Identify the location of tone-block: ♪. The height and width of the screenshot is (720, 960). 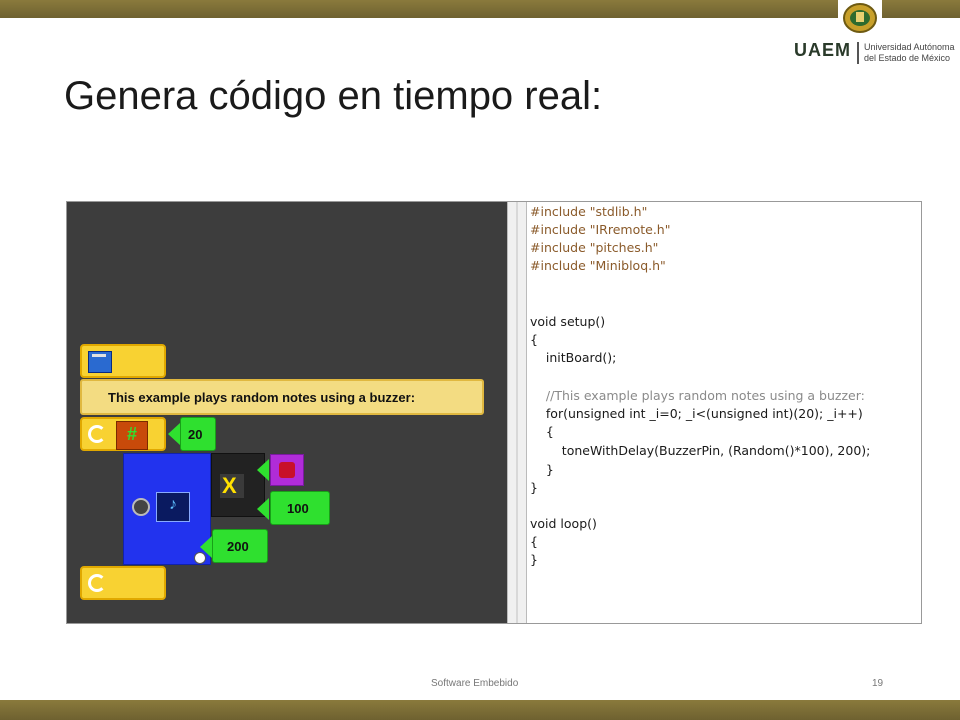
(167, 509).